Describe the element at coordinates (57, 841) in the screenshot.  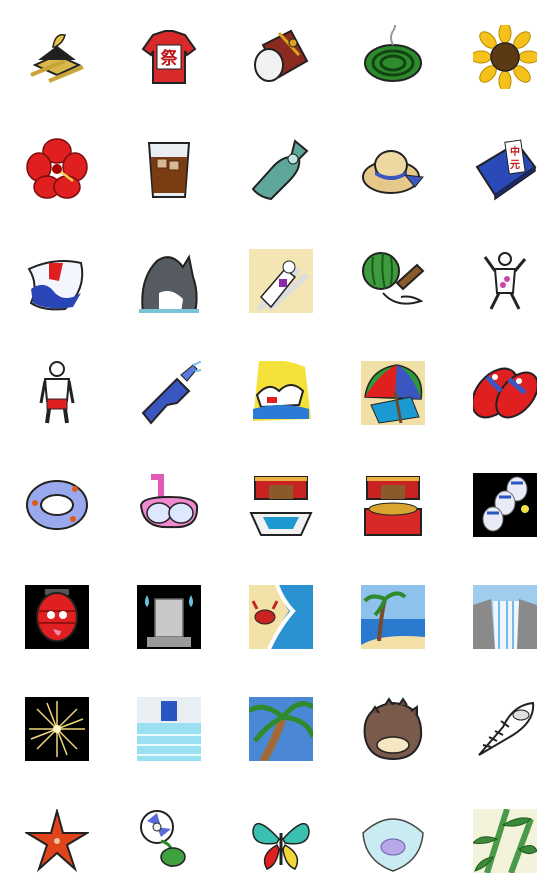
I see `starfish-icon` at that location.